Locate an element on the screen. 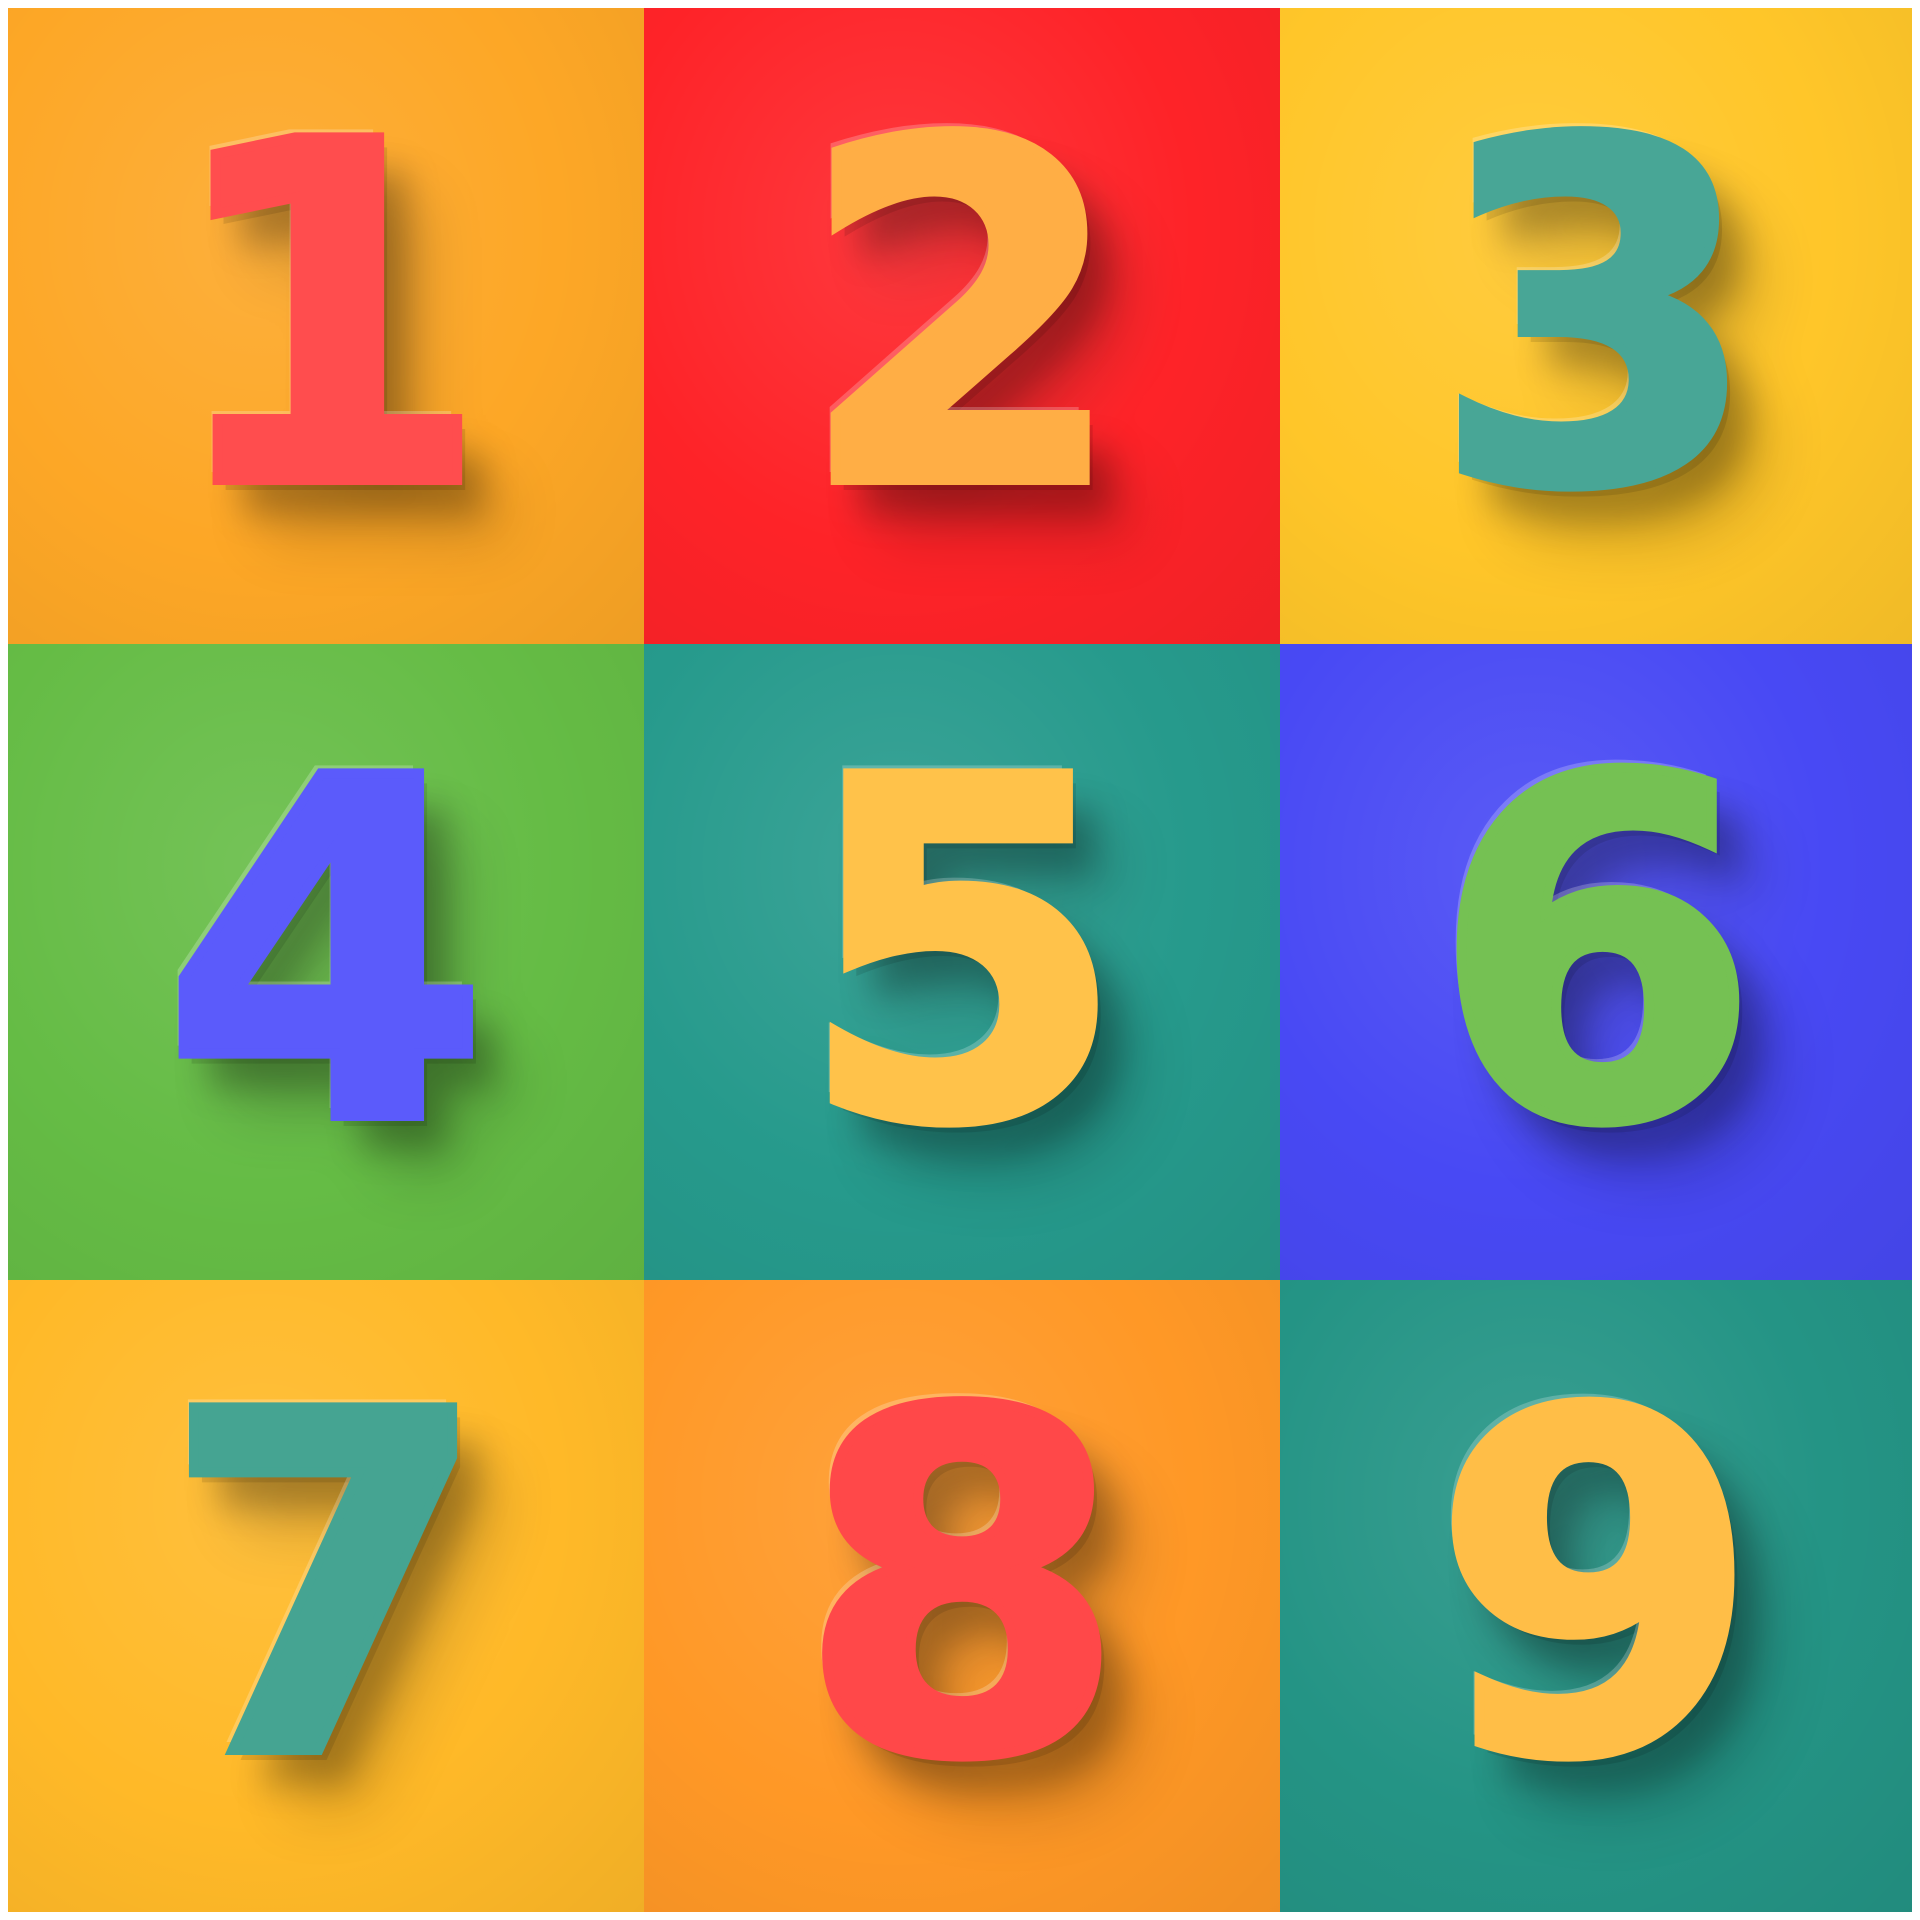  digit-2: 2 is located at coordinates (961, 317).